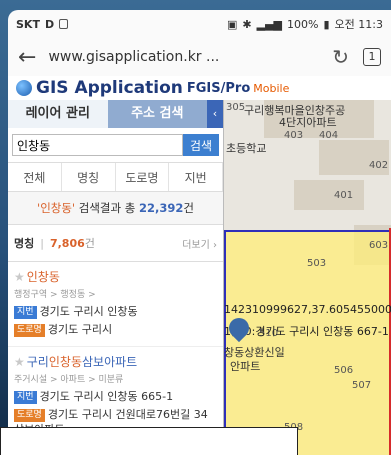 The height and width of the screenshot is (455, 391). Describe the element at coordinates (55, 295) in the screenshot. I see `item-category: 행정구역 > 행정동 >` at that location.